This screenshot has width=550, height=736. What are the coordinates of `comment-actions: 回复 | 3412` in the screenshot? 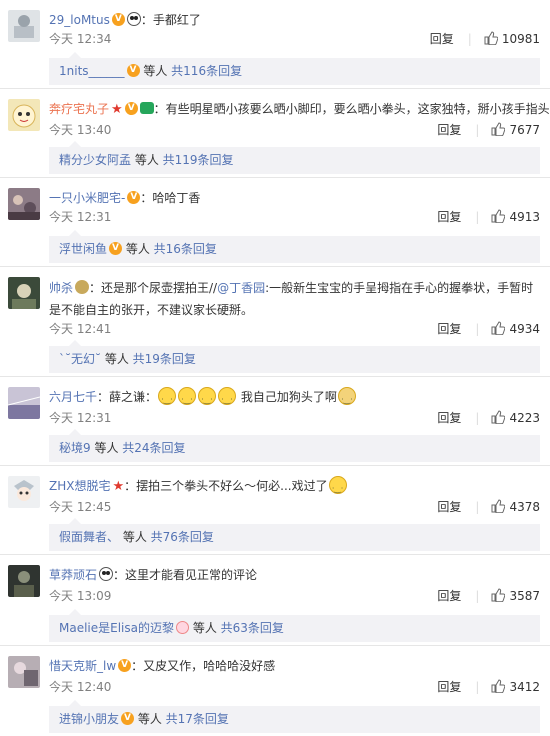 It's located at (488, 686).